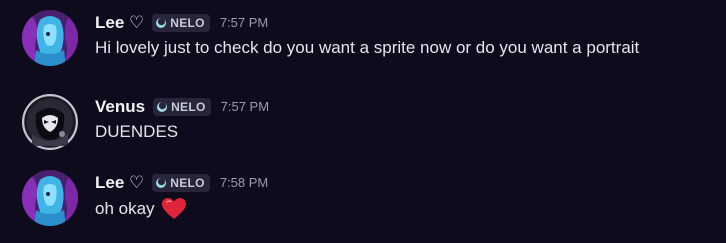 The image size is (726, 243). I want to click on message-text: oh okay, so click(141, 209).